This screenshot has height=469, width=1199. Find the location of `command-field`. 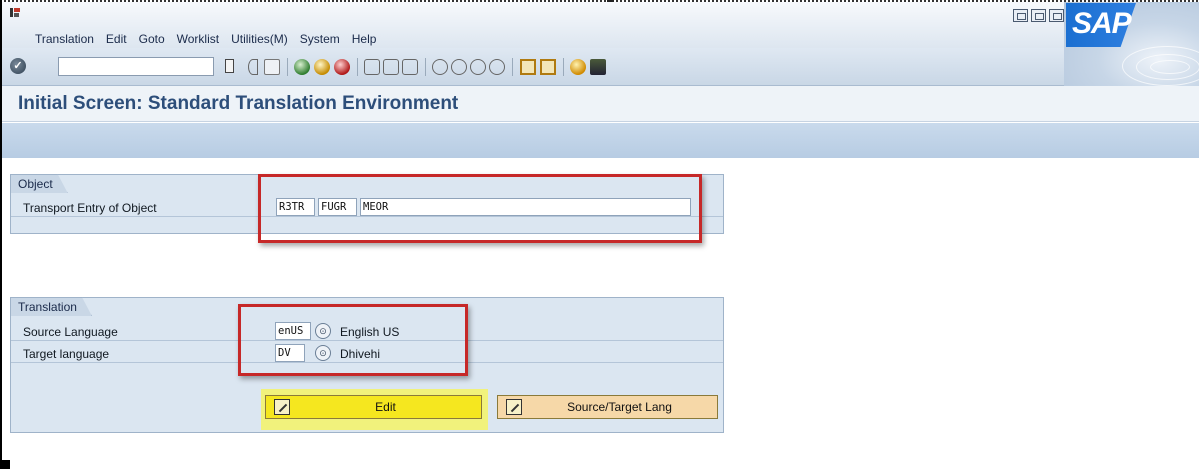

command-field is located at coordinates (136, 66).